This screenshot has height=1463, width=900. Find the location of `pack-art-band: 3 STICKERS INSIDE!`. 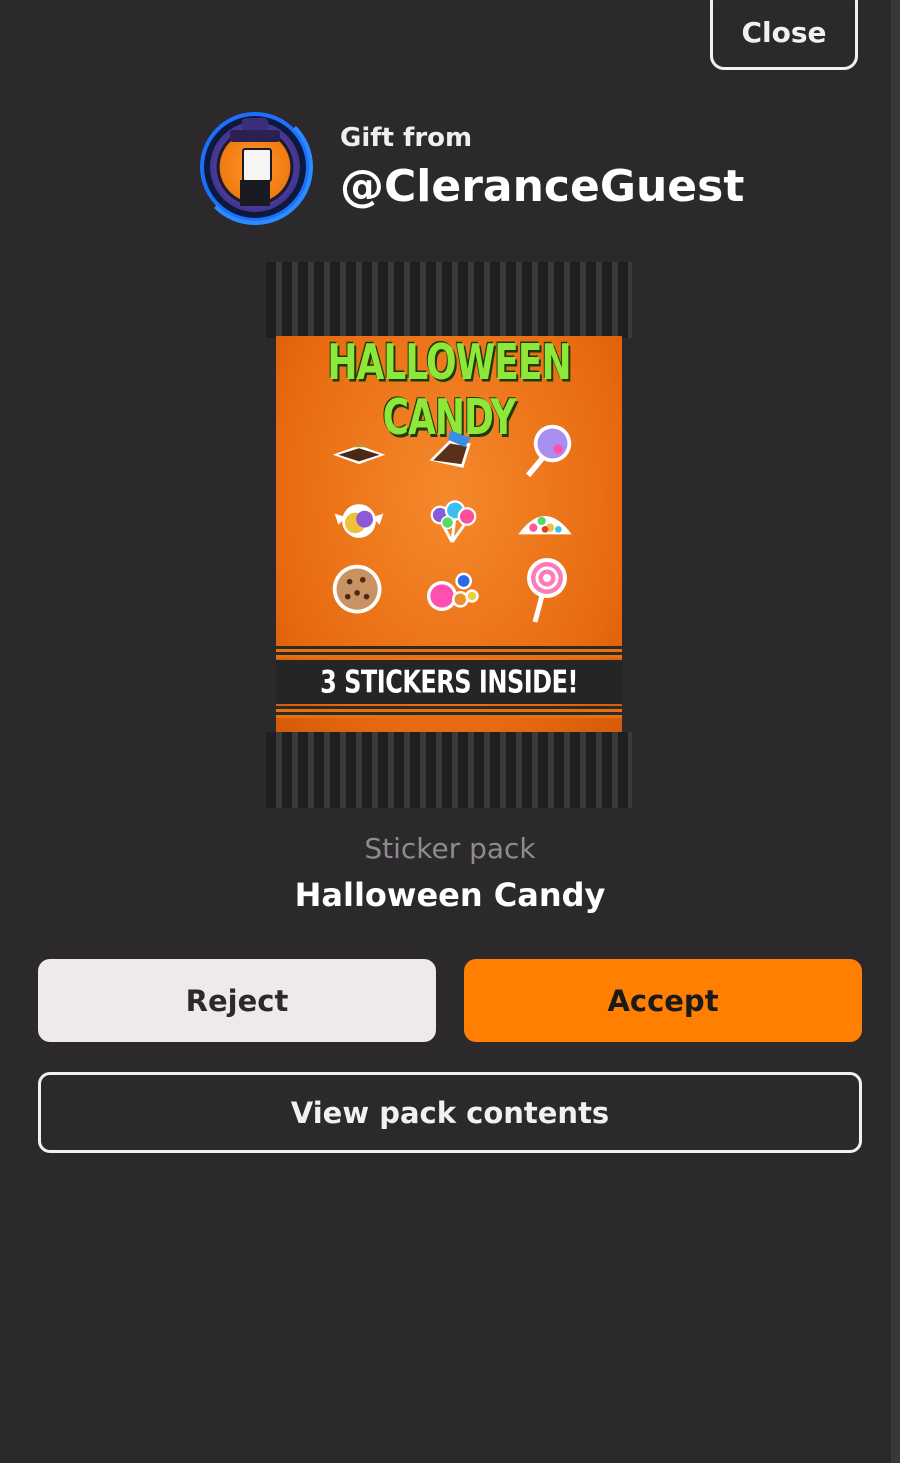

pack-art-band: 3 STICKERS INSIDE! is located at coordinates (449, 682).